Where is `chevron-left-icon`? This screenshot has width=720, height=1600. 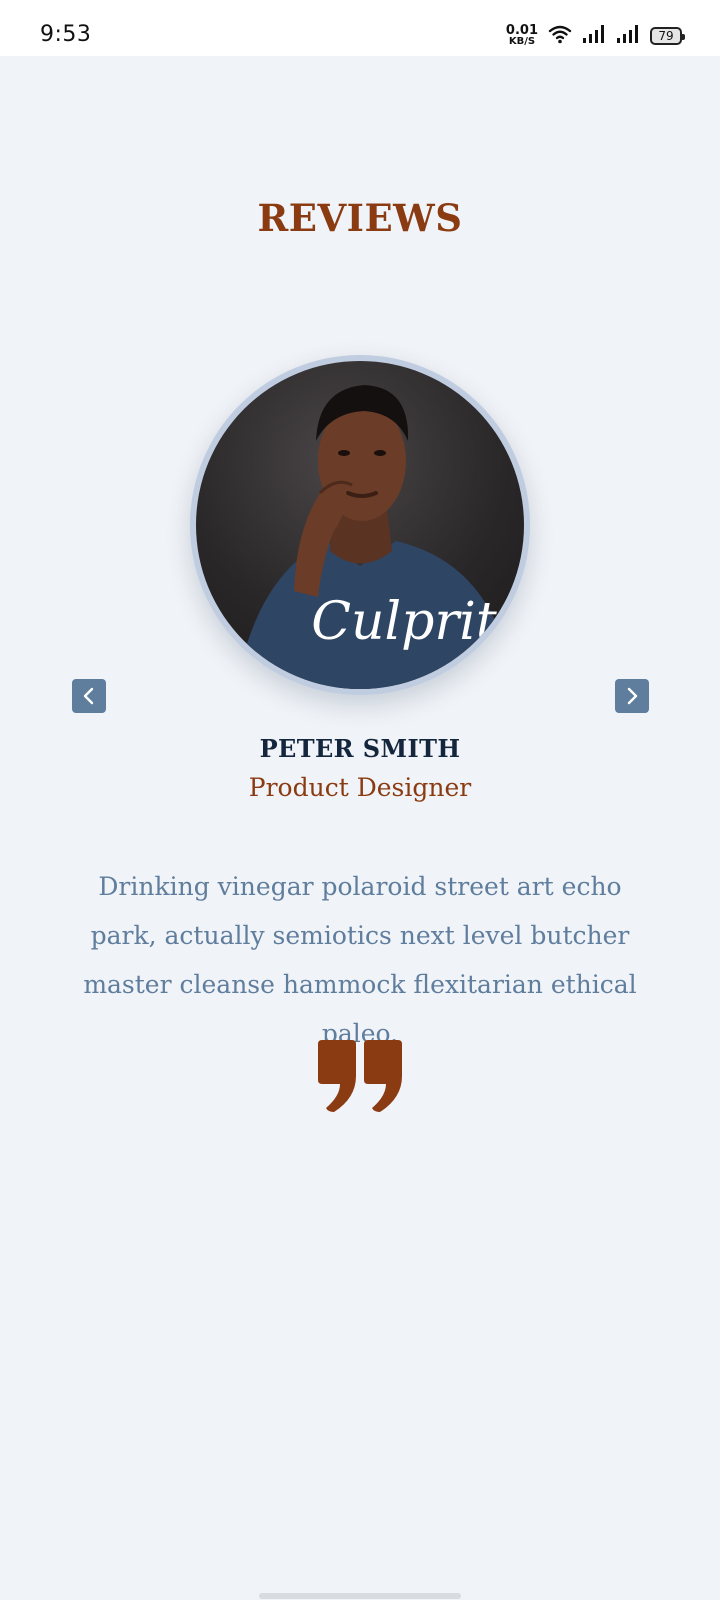
chevron-left-icon is located at coordinates (88, 696).